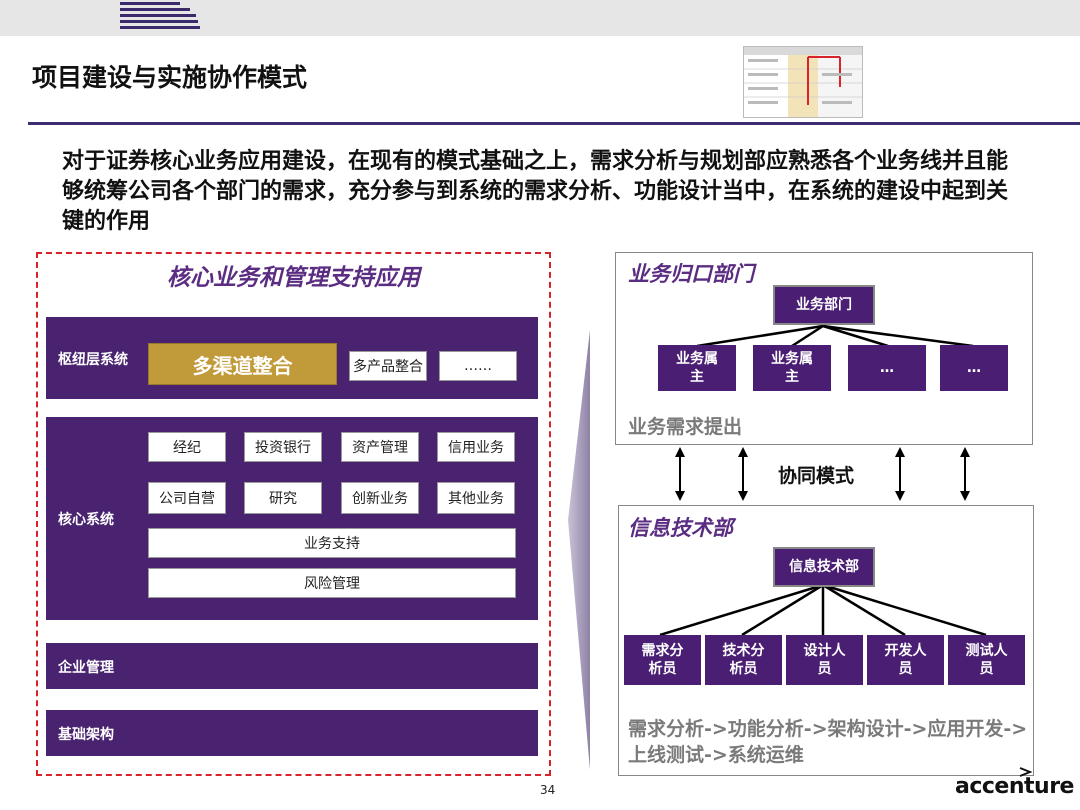 The image size is (1080, 810). What do you see at coordinates (548, 790) in the screenshot?
I see `page-number: 34` at bounding box center [548, 790].